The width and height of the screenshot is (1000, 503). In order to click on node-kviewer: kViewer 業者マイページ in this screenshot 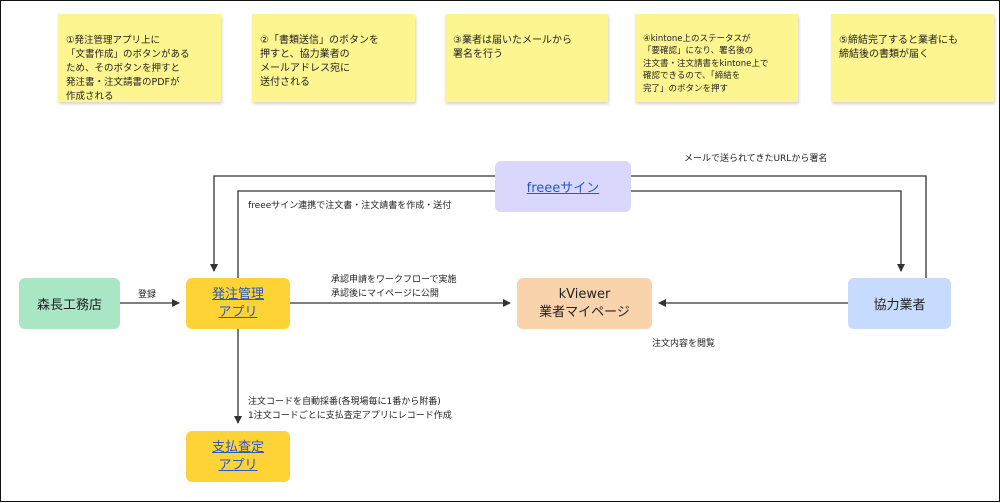, I will do `click(584, 303)`.